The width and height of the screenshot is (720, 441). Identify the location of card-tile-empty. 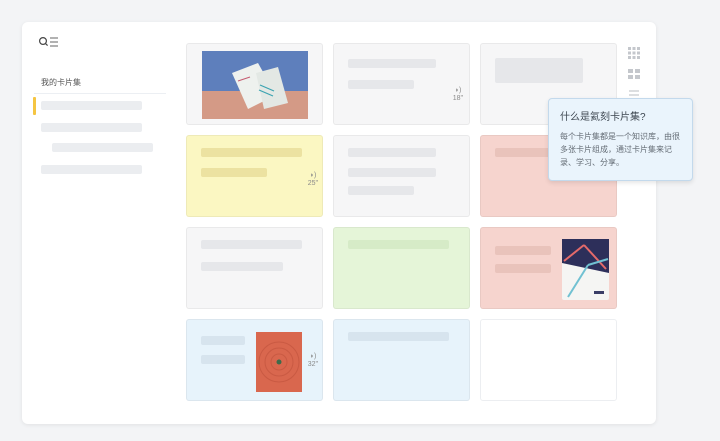
(548, 360).